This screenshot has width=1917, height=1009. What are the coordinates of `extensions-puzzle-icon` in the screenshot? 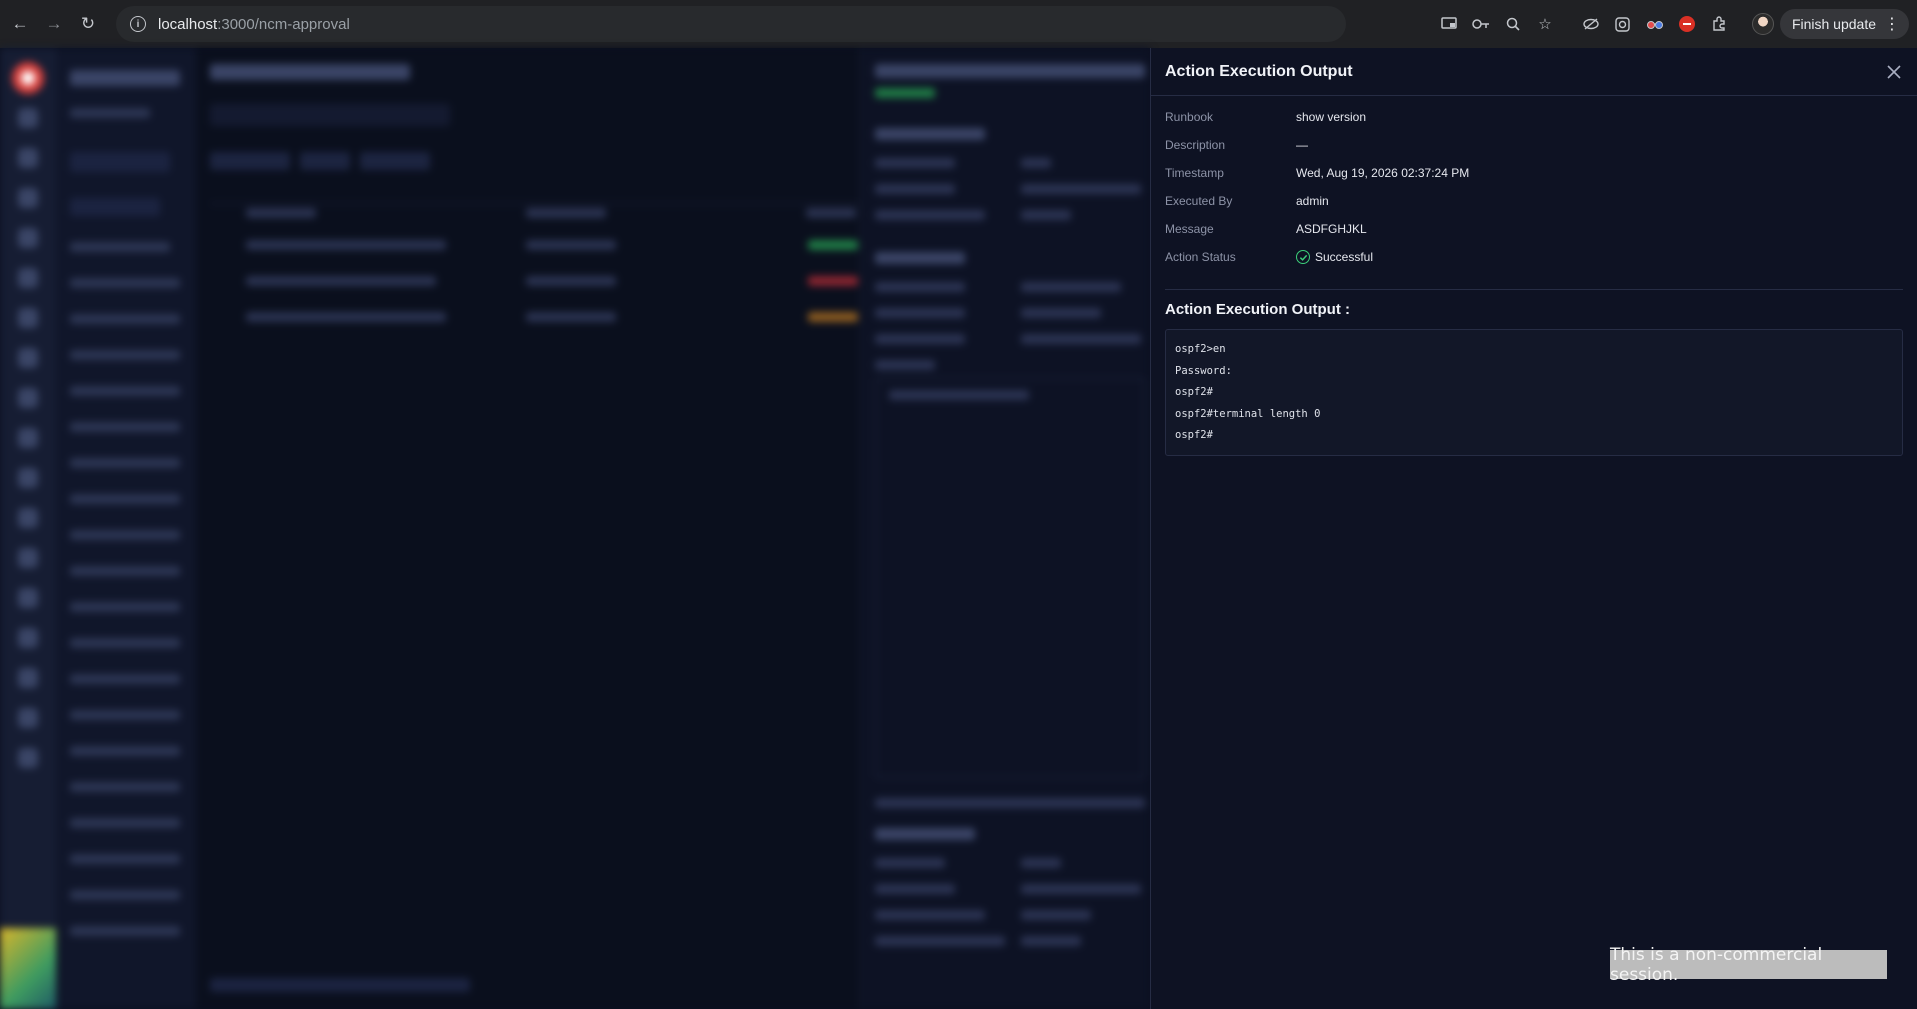 It's located at (1719, 24).